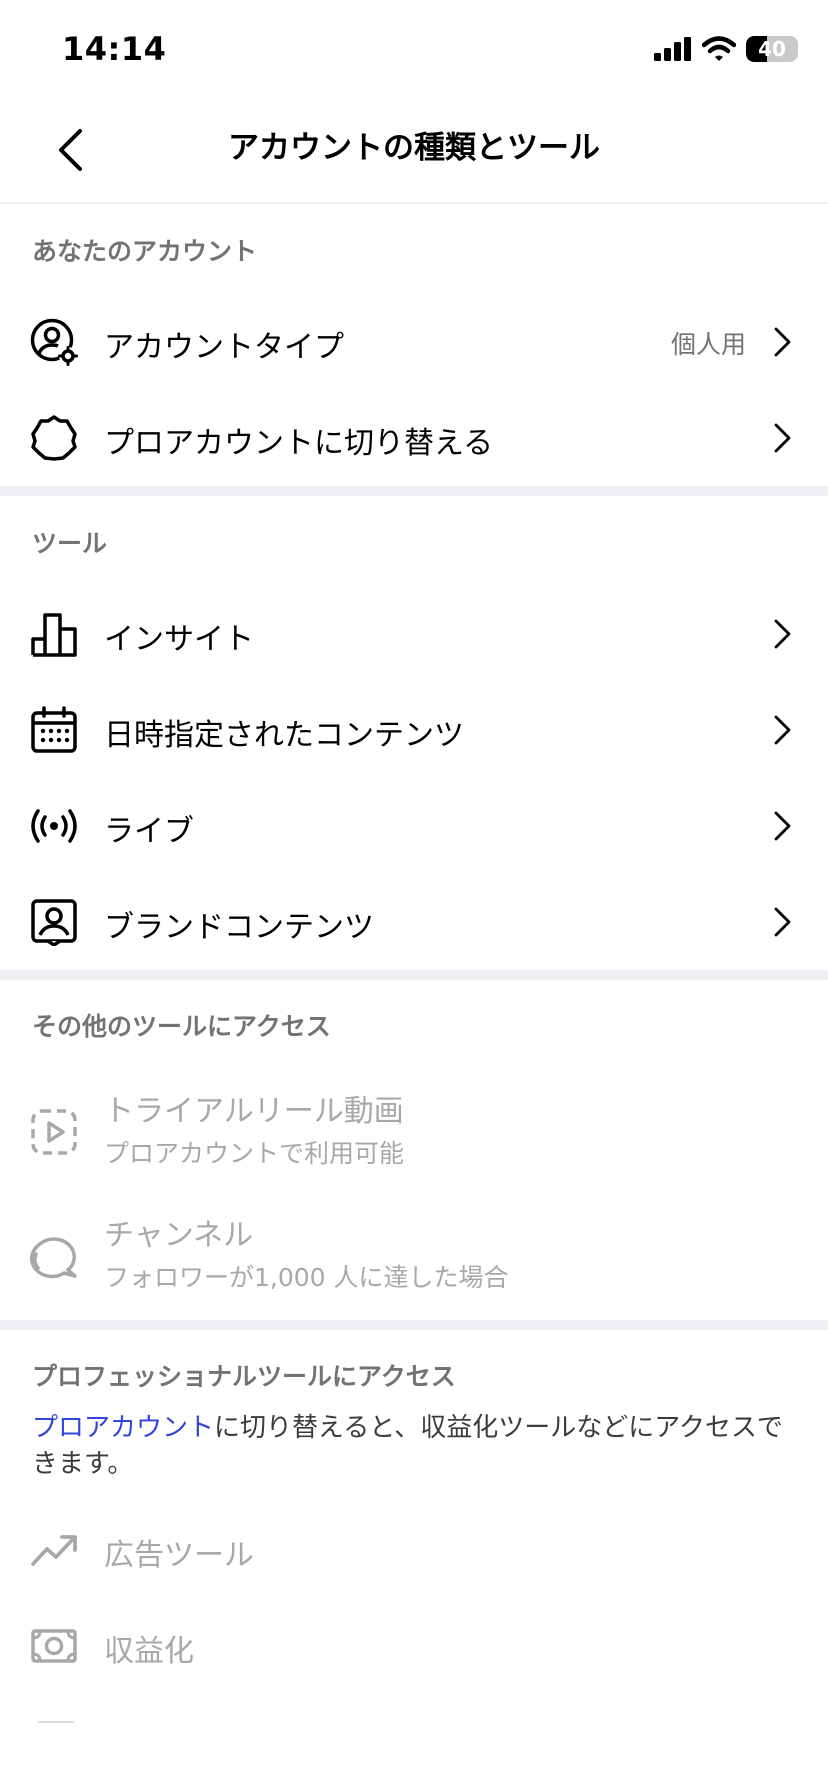 The image size is (828, 1792). Describe the element at coordinates (149, 1651) in the screenshot. I see `monetization-label: 収益化` at that location.